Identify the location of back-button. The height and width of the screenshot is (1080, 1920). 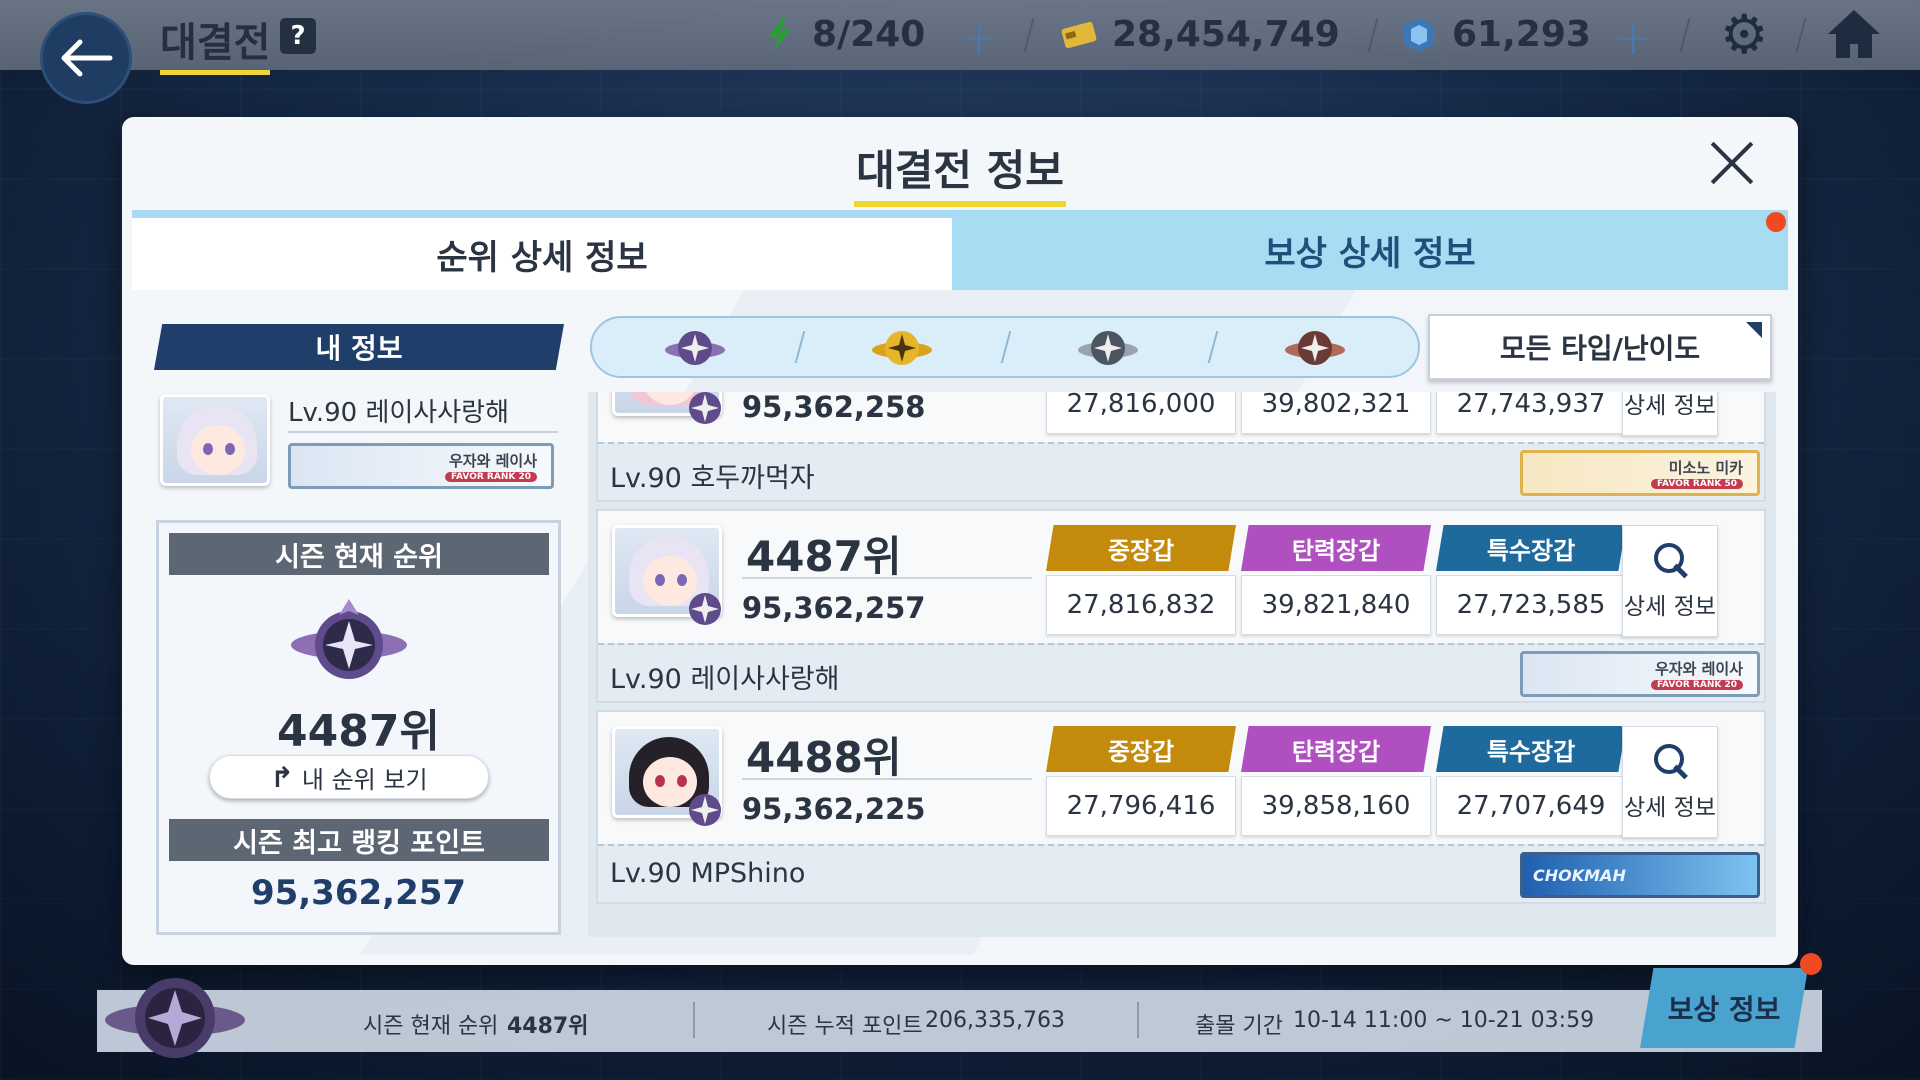
(86, 58).